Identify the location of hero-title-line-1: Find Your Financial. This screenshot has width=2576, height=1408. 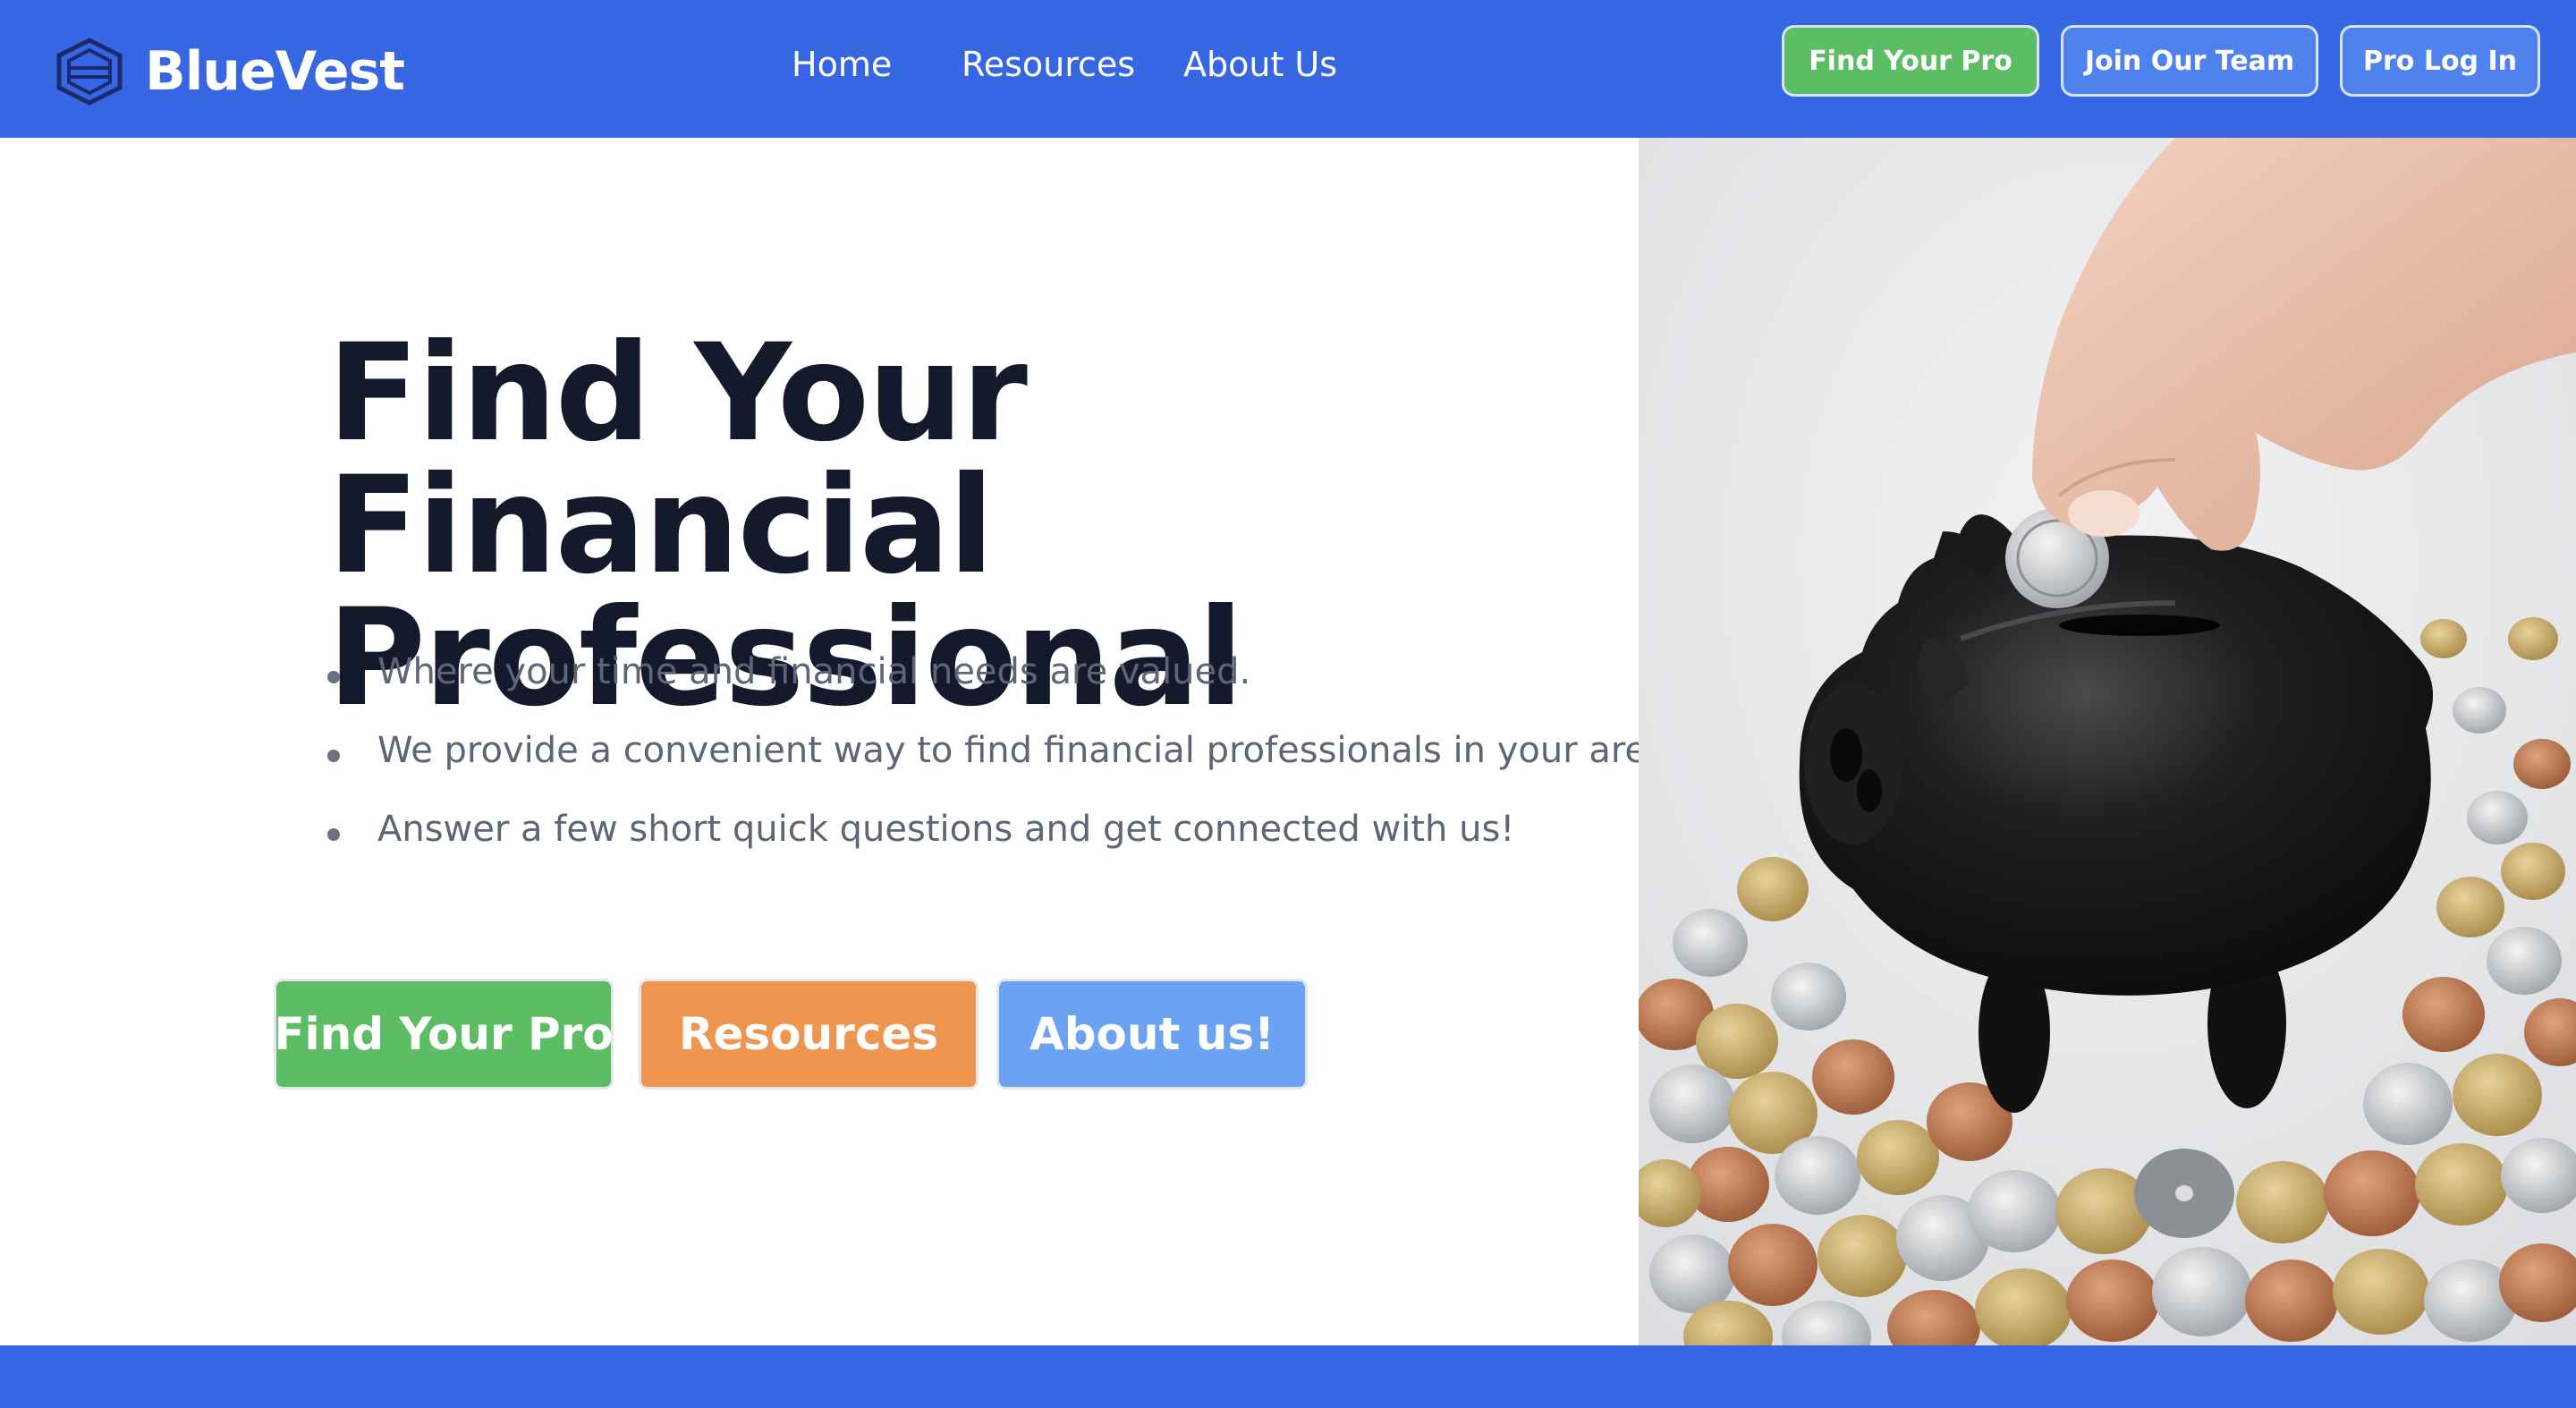
(677, 460).